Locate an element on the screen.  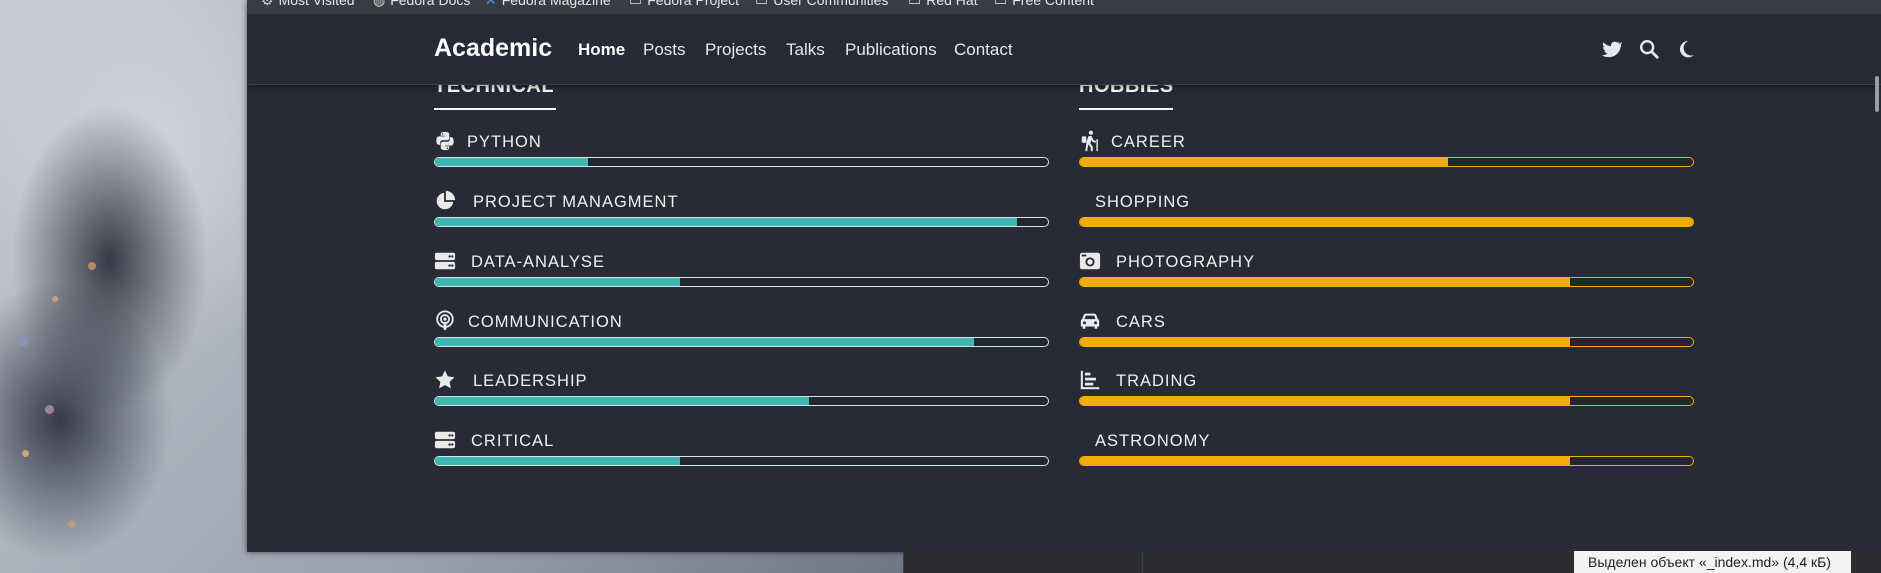
skill-label: ASTRONOMY is located at coordinates (1153, 441).